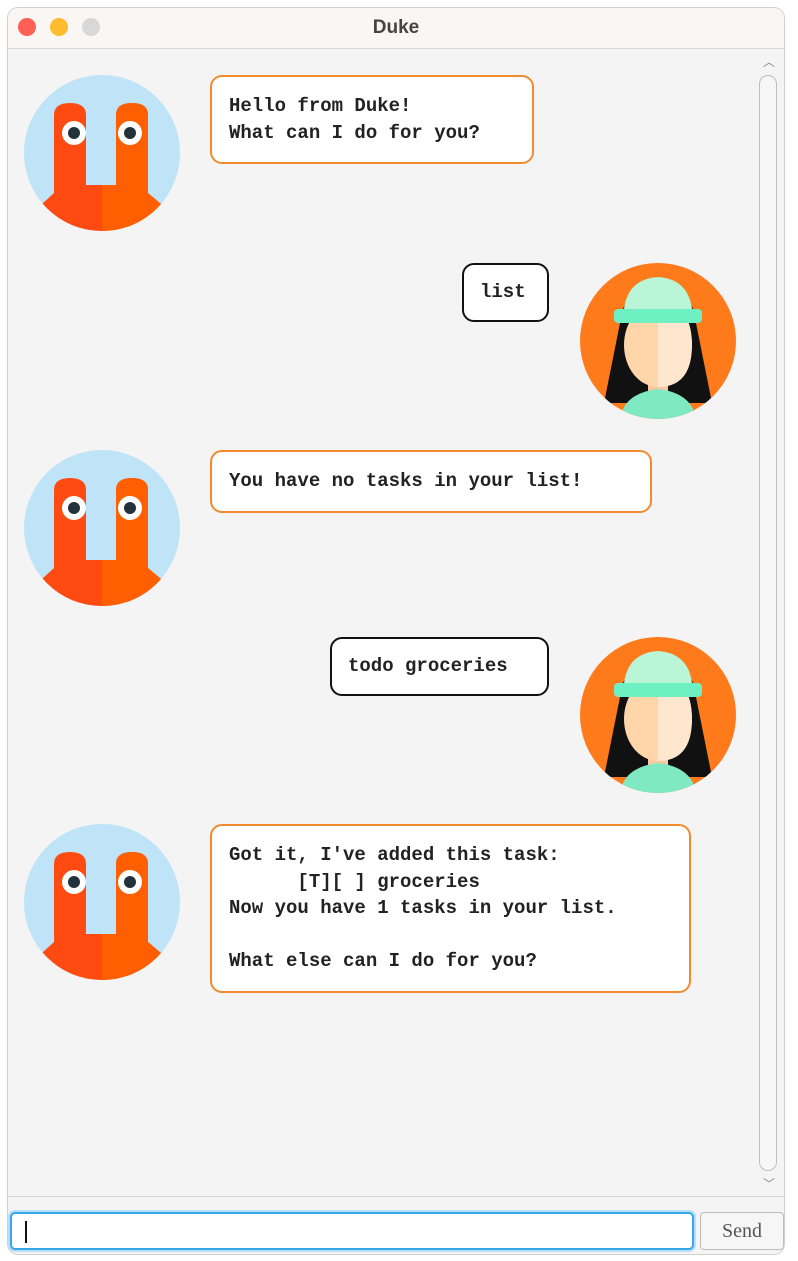  I want to click on title-bar: Duke, so click(396, 28).